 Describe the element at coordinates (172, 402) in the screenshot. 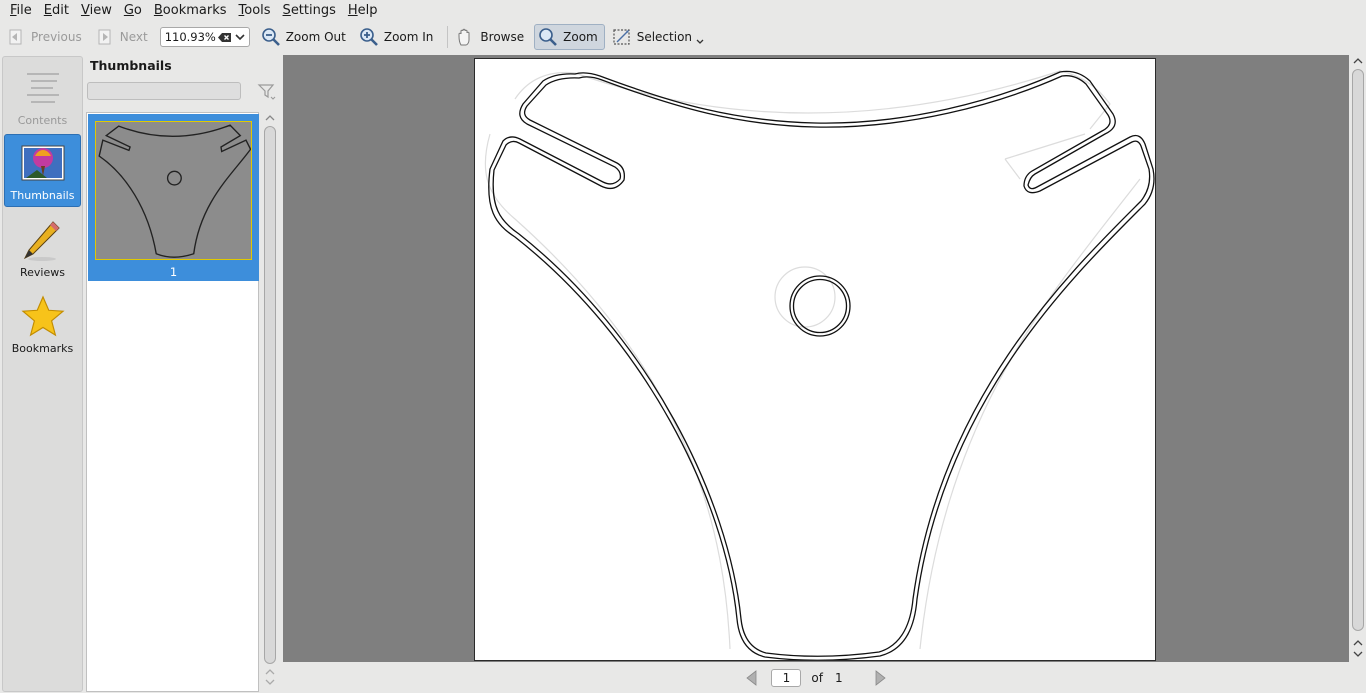

I see `thumbnail-list: 1` at that location.